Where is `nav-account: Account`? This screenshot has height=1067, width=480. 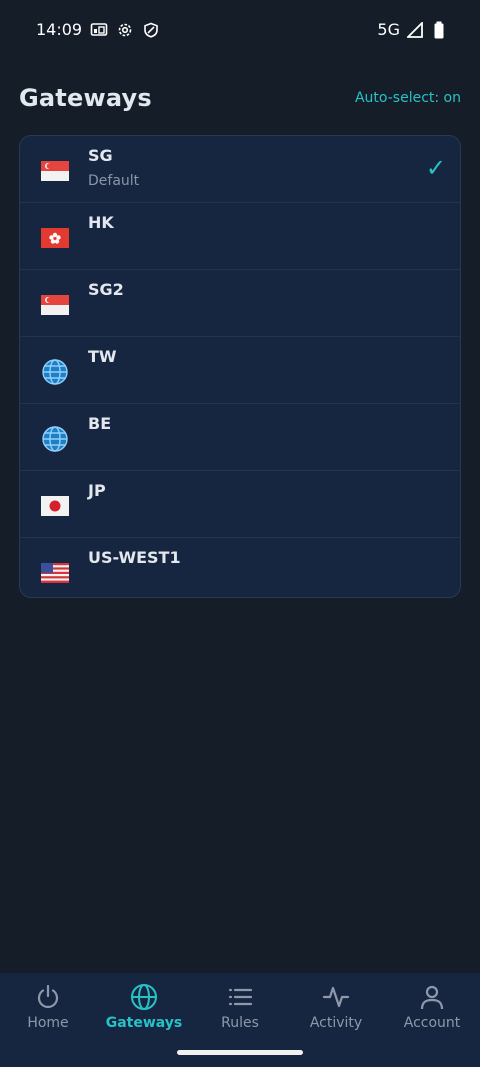
nav-account: Account is located at coordinates (432, 1008).